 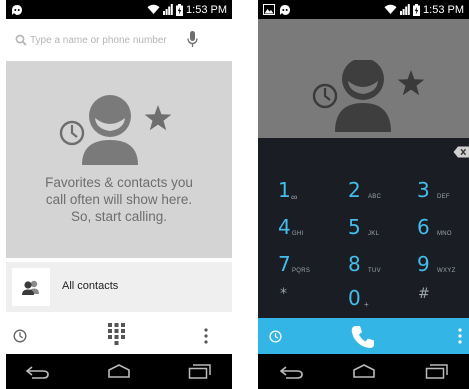 I want to click on key-8-digit: 8, so click(x=354, y=264).